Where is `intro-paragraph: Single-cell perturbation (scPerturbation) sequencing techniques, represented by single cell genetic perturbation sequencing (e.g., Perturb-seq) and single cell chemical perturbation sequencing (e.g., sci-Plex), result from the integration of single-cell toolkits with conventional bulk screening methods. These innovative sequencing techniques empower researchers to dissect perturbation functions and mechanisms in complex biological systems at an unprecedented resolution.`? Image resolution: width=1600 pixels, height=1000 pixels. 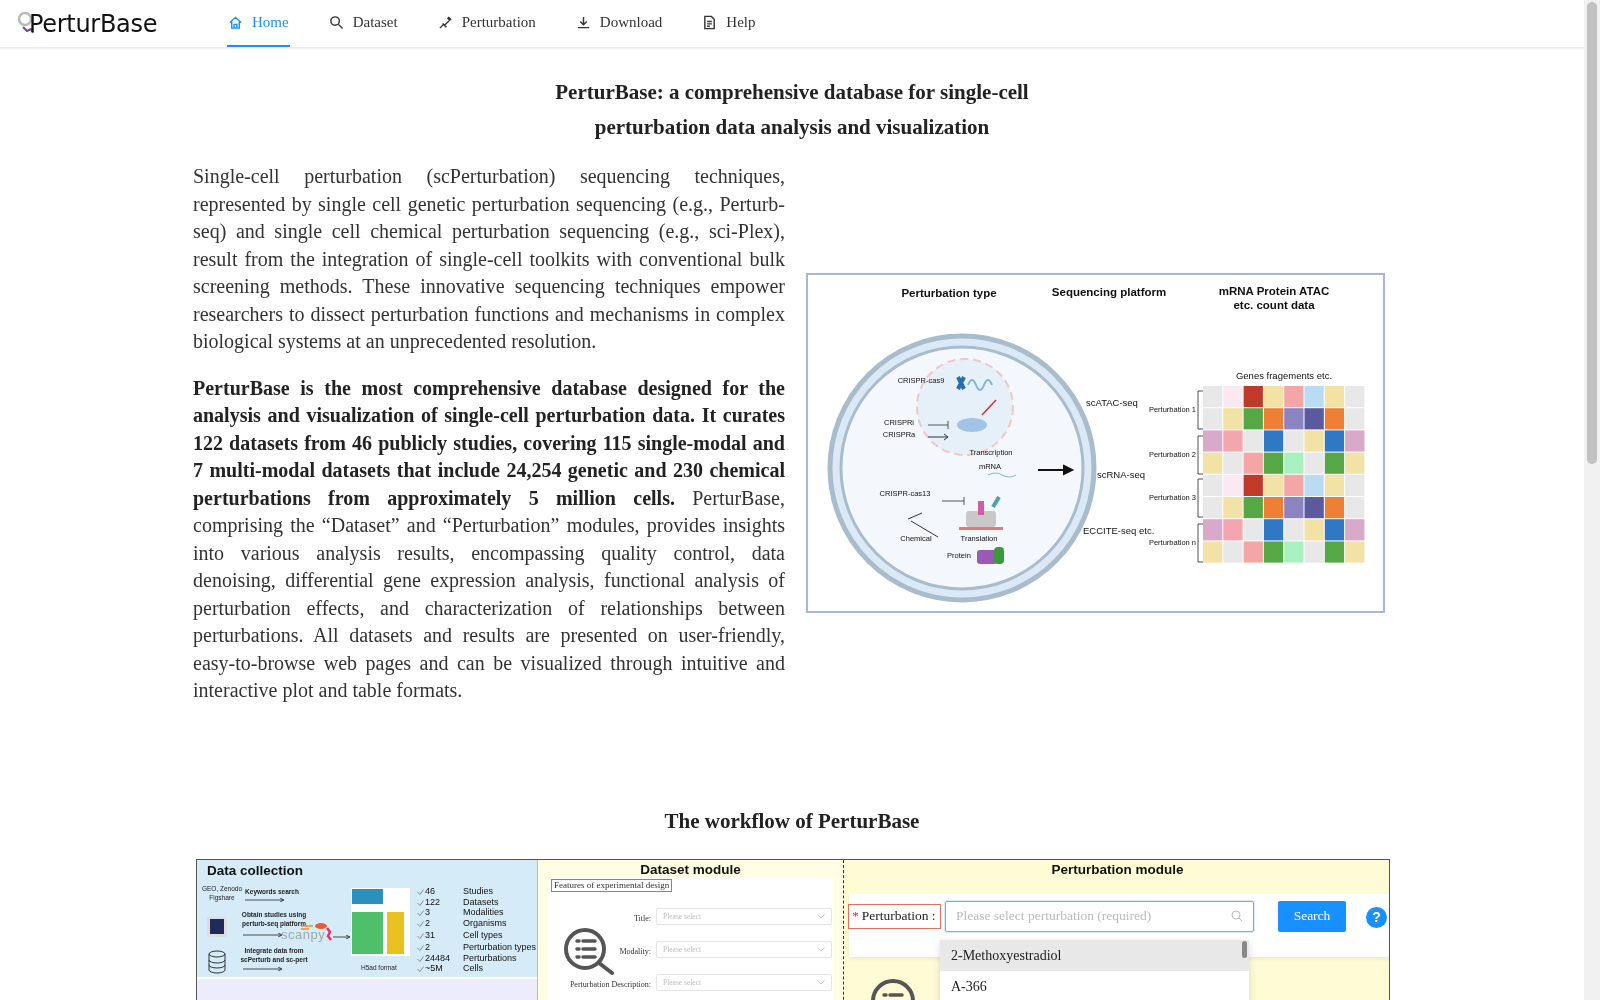
intro-paragraph: Single-cell perturbation (scPerturbation) sequencing techniques, represented by single cell genetic perturbation sequencing (e.g., Perturb-seq) and single cell chemical perturbation sequencing (e.g., sci-Plex), result from the integration of single-cell toolkits with conventional bulk screening methods. These innovative sequencing techniques empower researchers to dissect perturbation functions and mechanisms in complex biological systems at an unprecedented resolution. is located at coordinates (489, 259).